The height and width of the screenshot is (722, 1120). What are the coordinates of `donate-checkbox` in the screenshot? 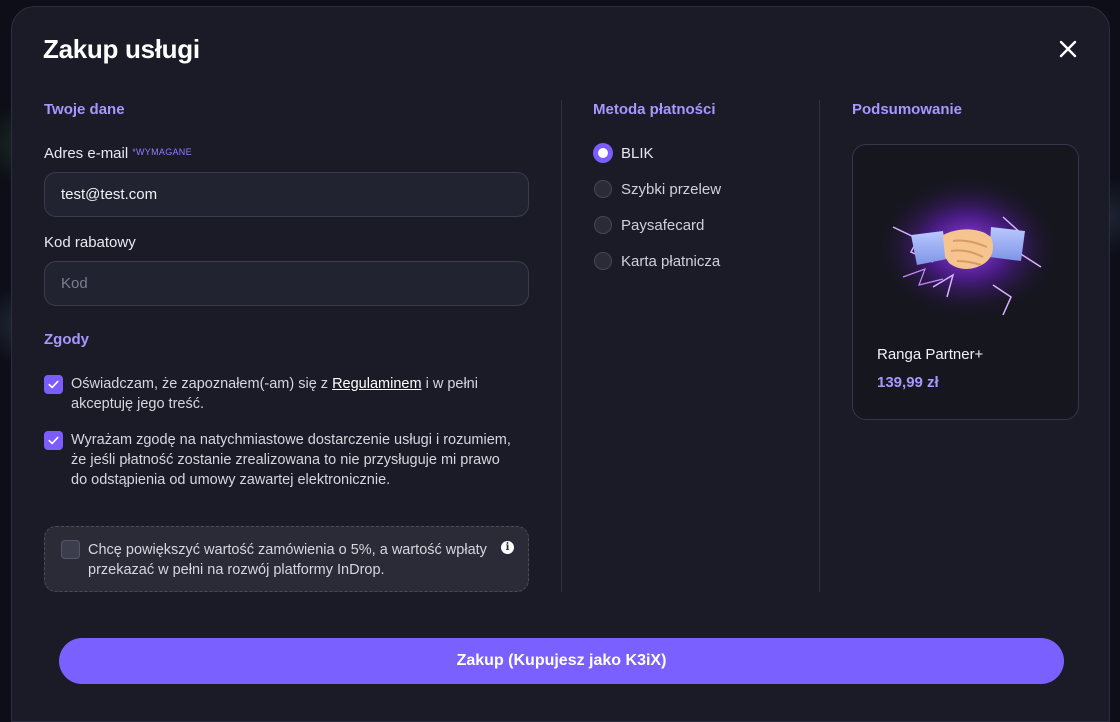 It's located at (70, 549).